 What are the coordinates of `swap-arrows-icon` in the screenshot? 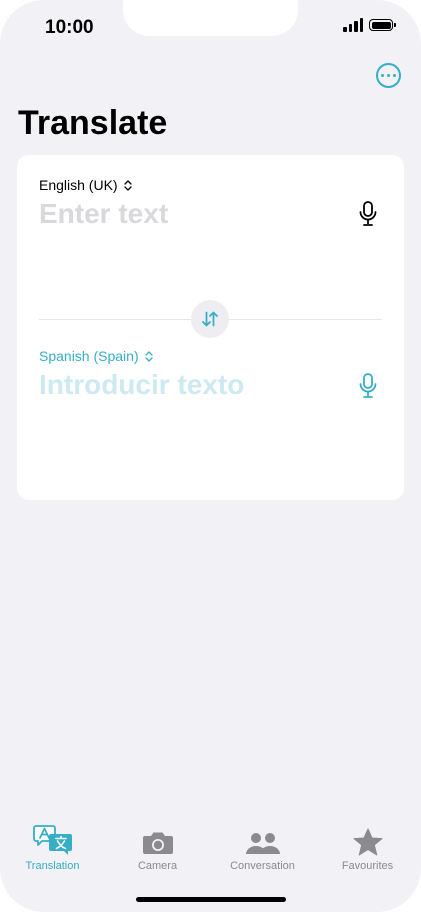 It's located at (210, 319).